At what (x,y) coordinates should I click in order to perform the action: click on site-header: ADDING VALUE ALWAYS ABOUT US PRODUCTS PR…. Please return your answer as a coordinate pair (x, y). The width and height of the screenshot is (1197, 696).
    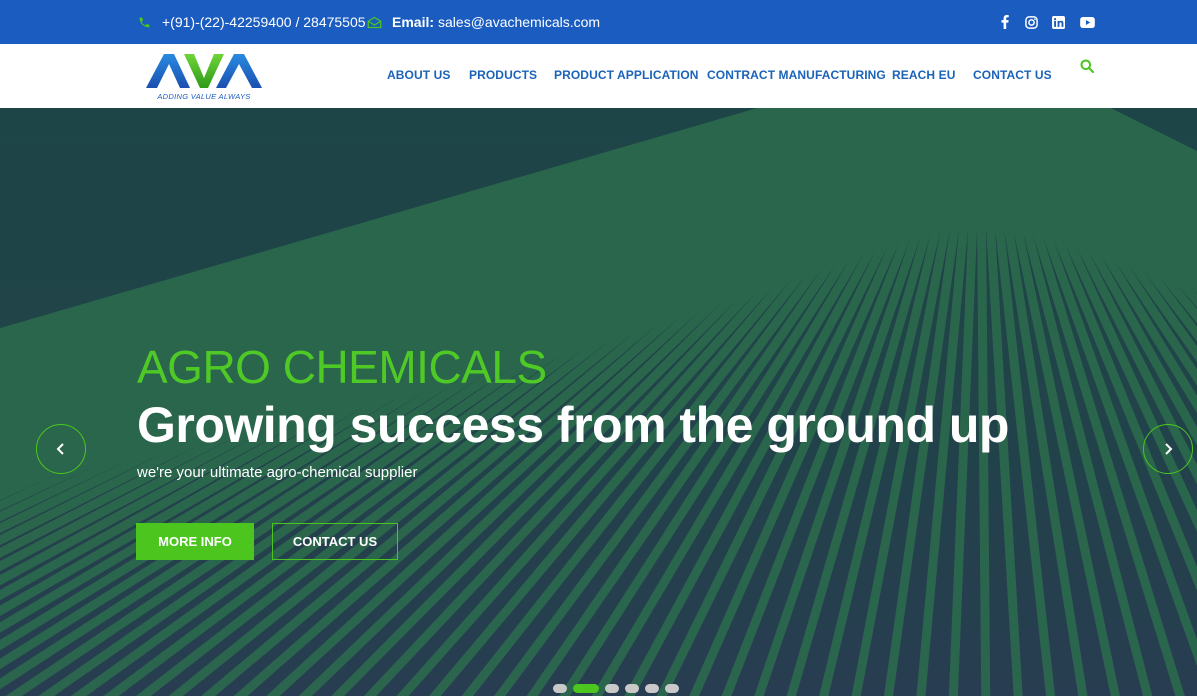
    Looking at the image, I should click on (598, 76).